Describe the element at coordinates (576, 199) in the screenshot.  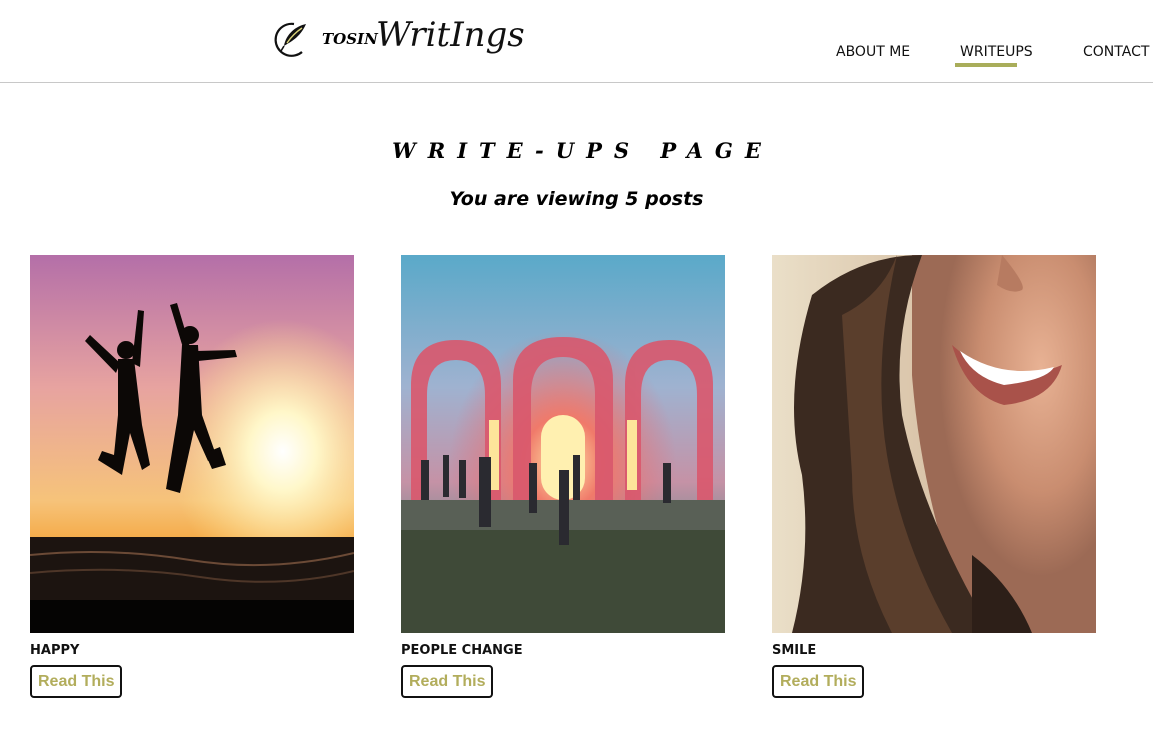
I see `posts-count-text: You are viewing 5 posts` at that location.